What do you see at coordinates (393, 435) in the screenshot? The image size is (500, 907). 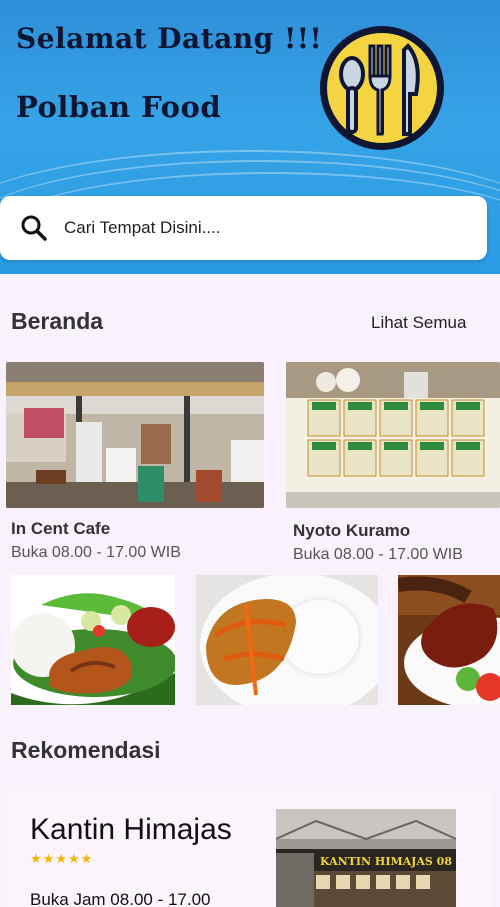 I see `place-image-nyoto-kuramo` at bounding box center [393, 435].